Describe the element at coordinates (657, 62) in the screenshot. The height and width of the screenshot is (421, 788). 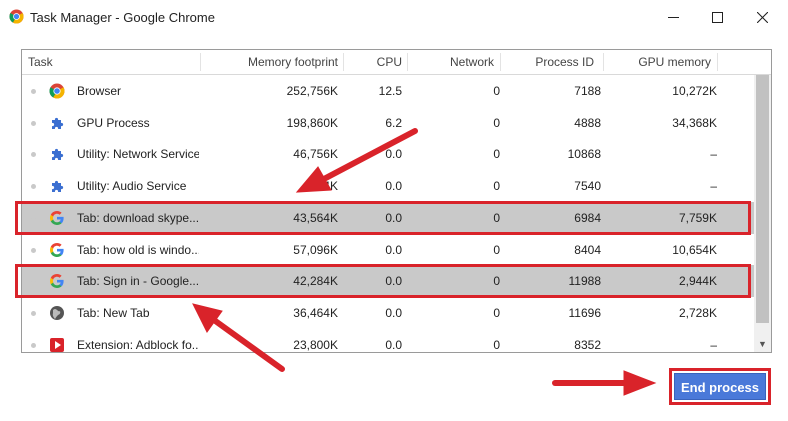
I see `column-header-gpu: GPU memory` at that location.